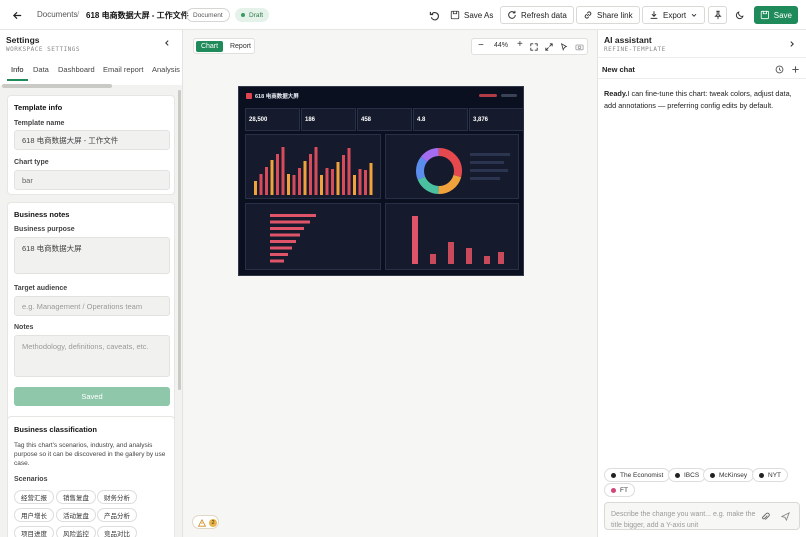 The width and height of the screenshot is (806, 537). What do you see at coordinates (117, 515) in the screenshot?
I see `scenario-chip: 产品分析` at bounding box center [117, 515].